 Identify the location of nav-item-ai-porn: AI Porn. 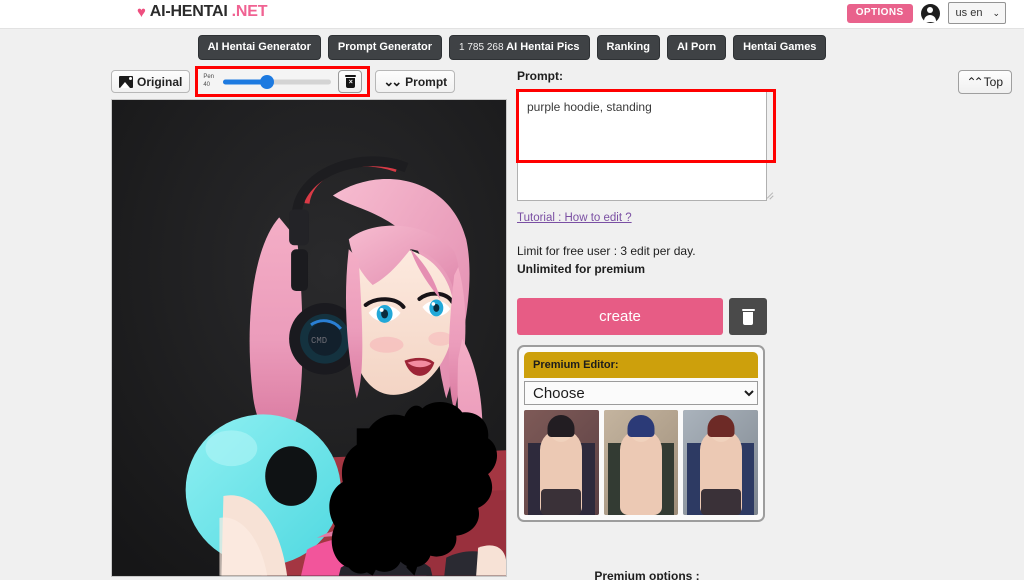
(696, 47).